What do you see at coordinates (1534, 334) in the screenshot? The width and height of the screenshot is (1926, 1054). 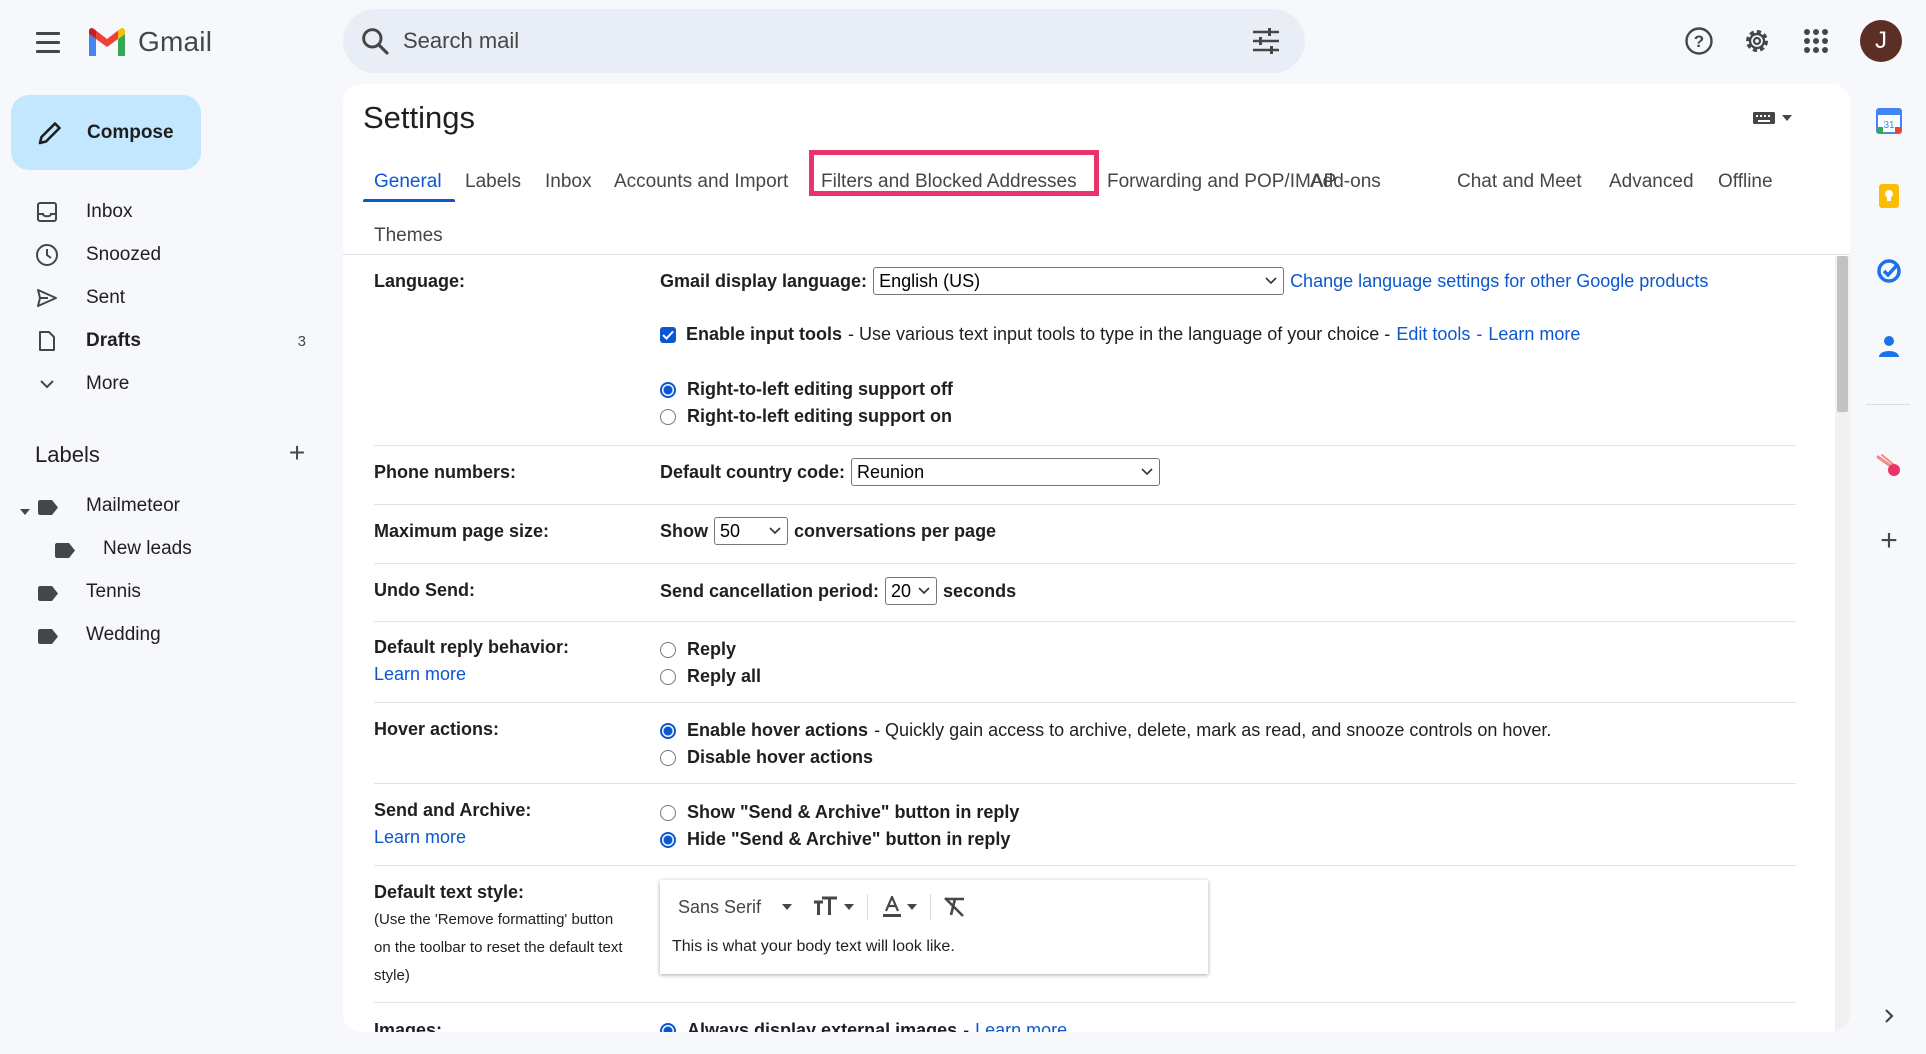 I see `learn-more-link: Learn more` at bounding box center [1534, 334].